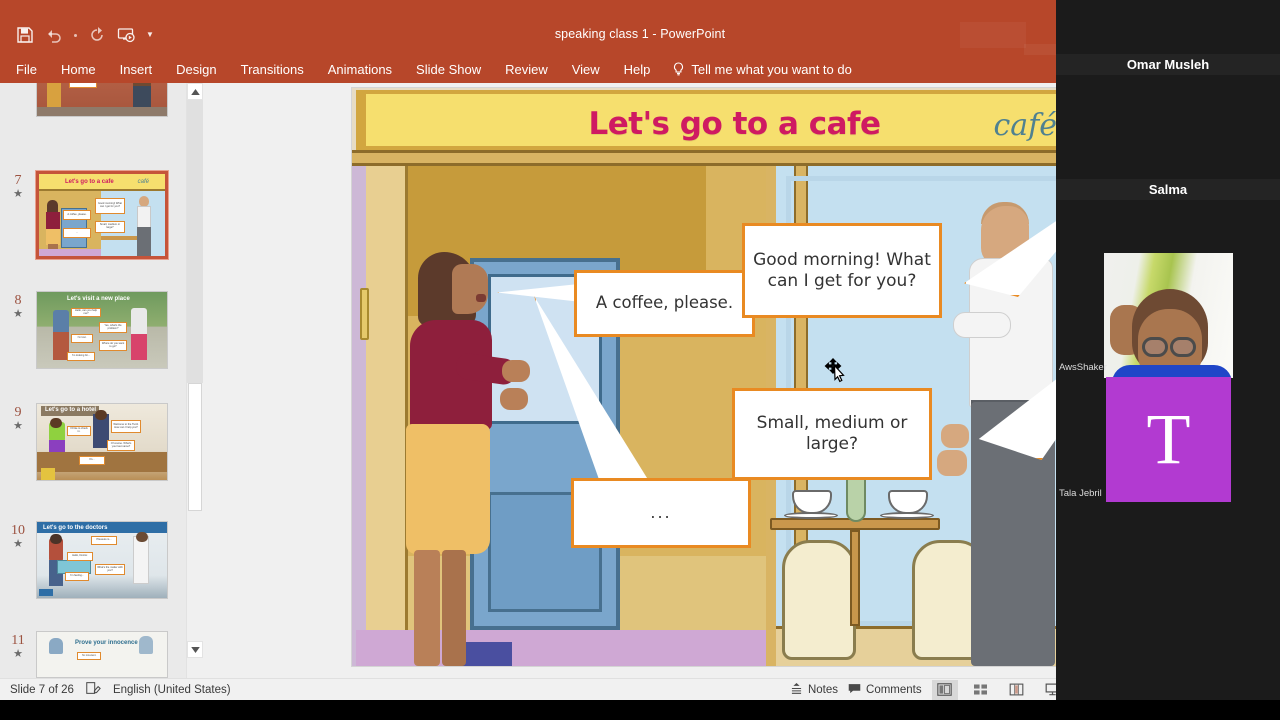 The height and width of the screenshot is (720, 1280). What do you see at coordinates (1168, 189) in the screenshot?
I see `second-speaker-name: Salma` at bounding box center [1168, 189].